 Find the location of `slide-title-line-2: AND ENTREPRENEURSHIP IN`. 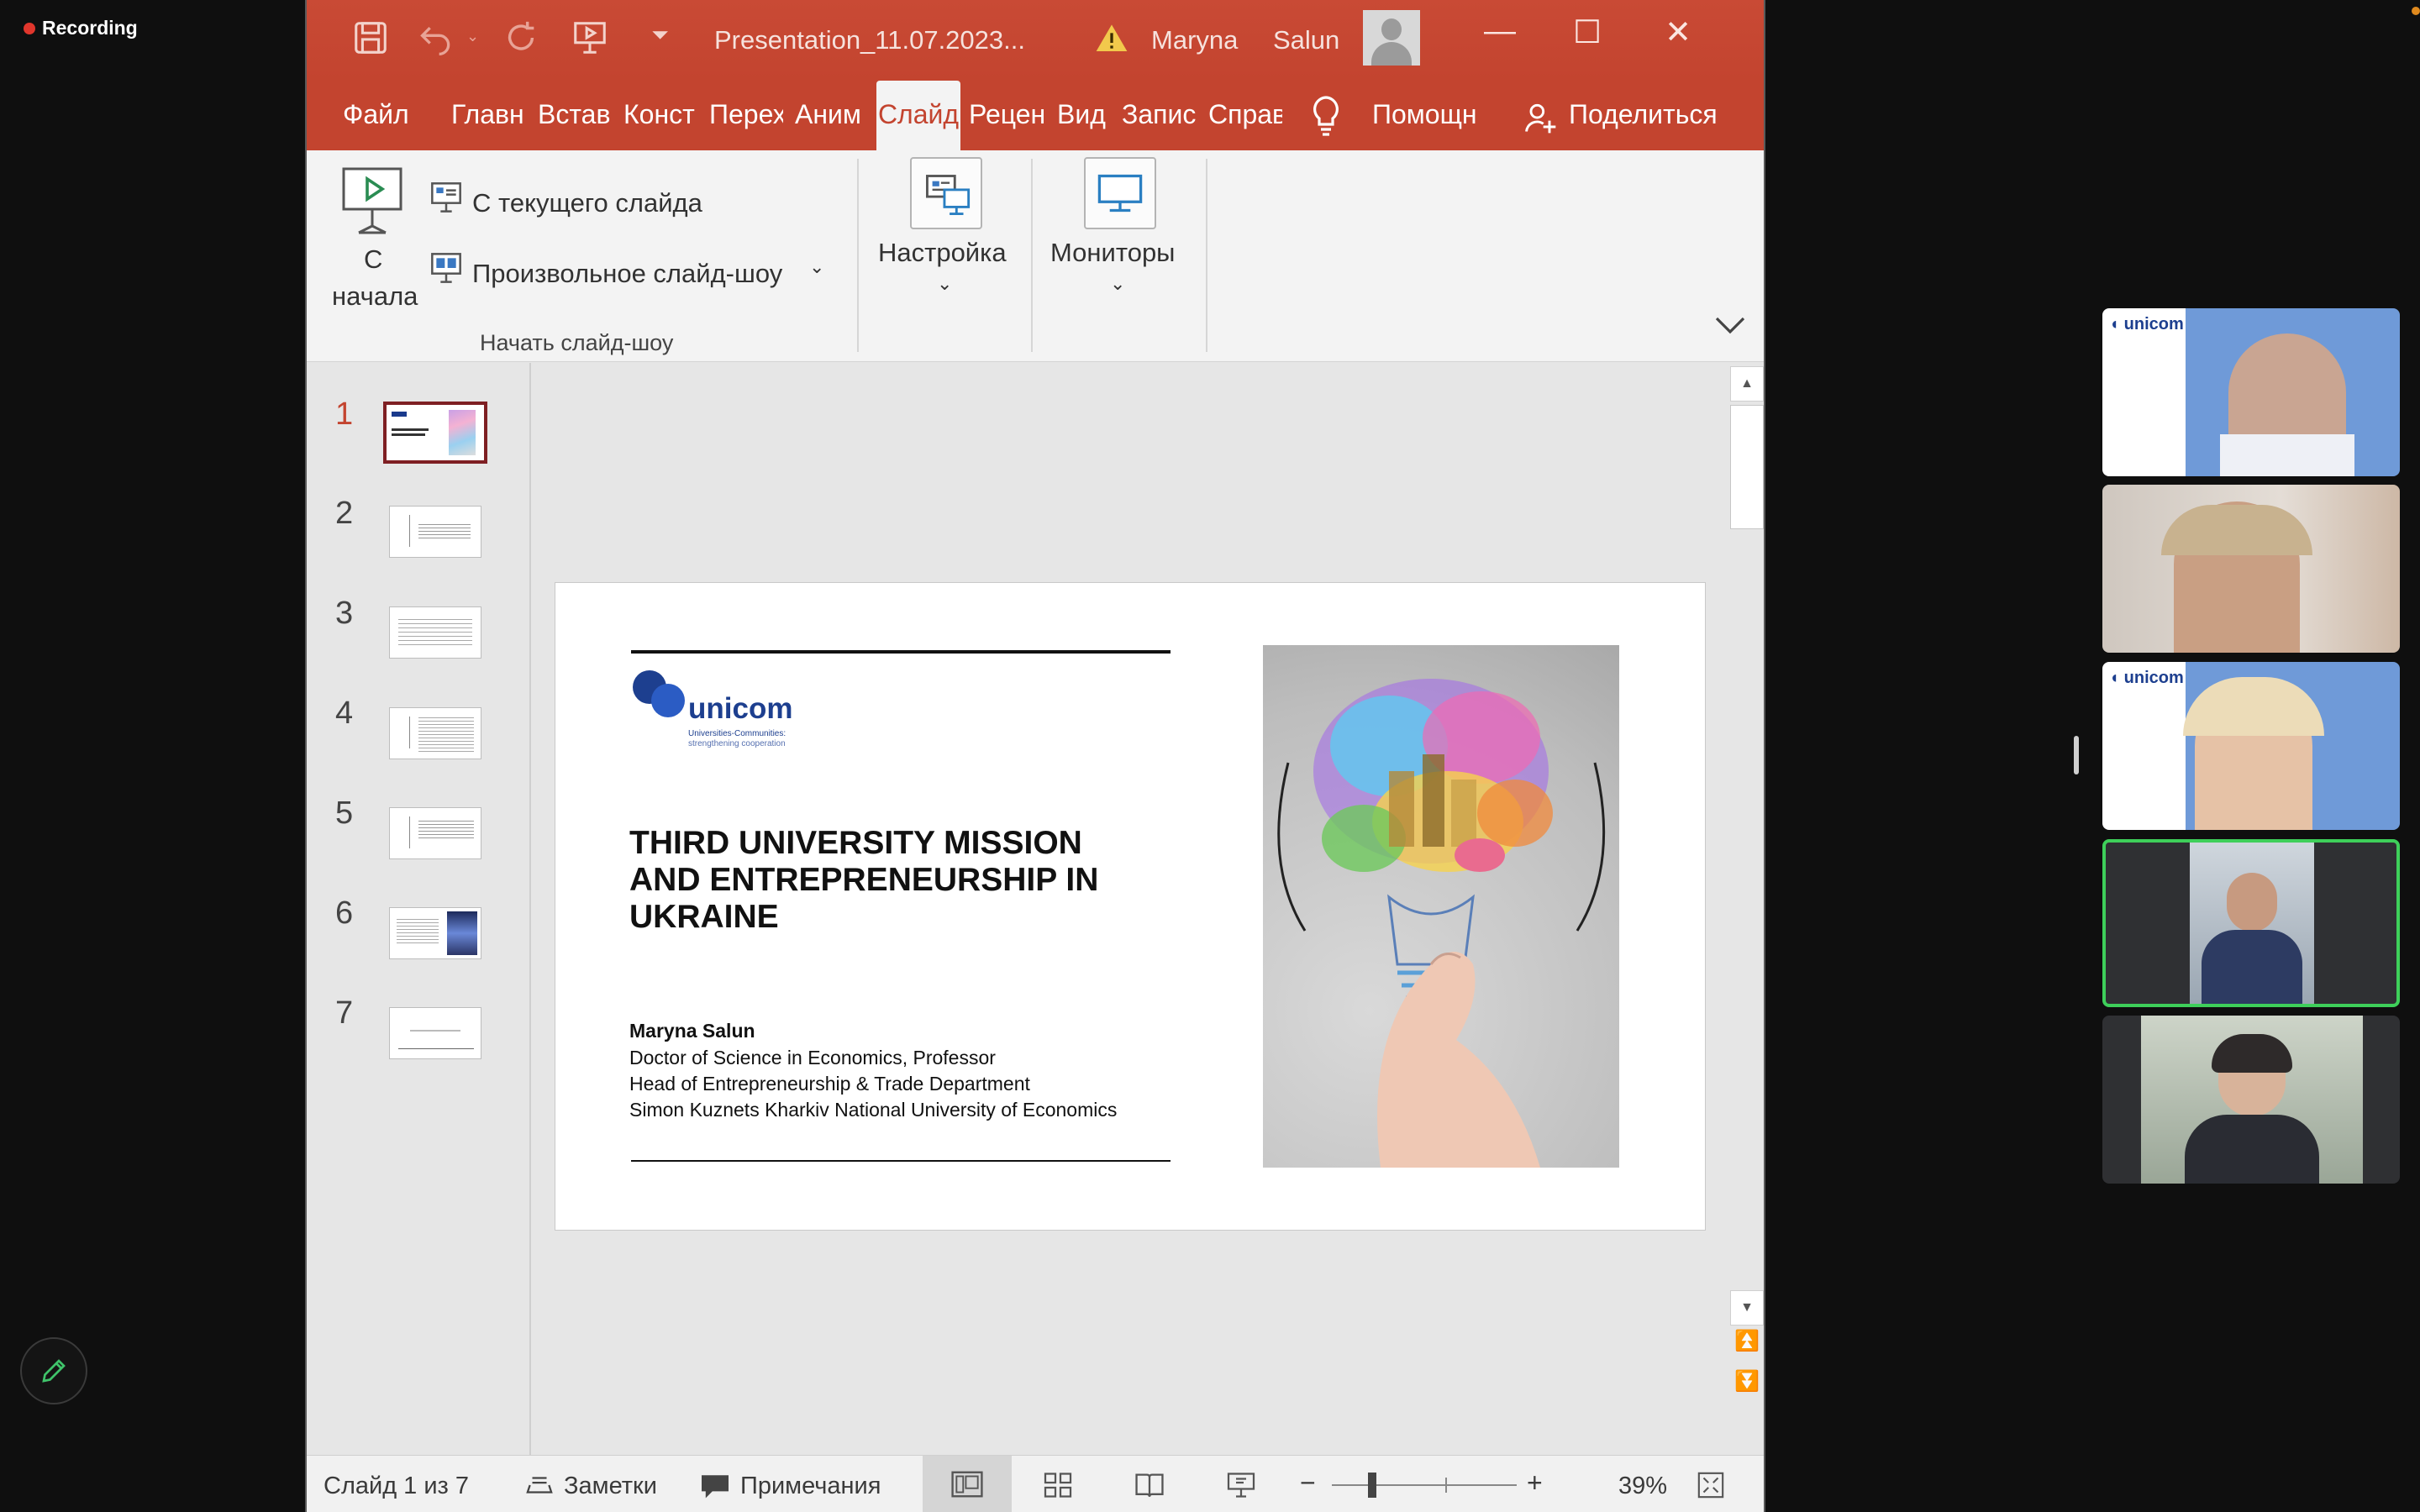

slide-title-line-2: AND ENTREPRENEURSHIP IN is located at coordinates (864, 880).